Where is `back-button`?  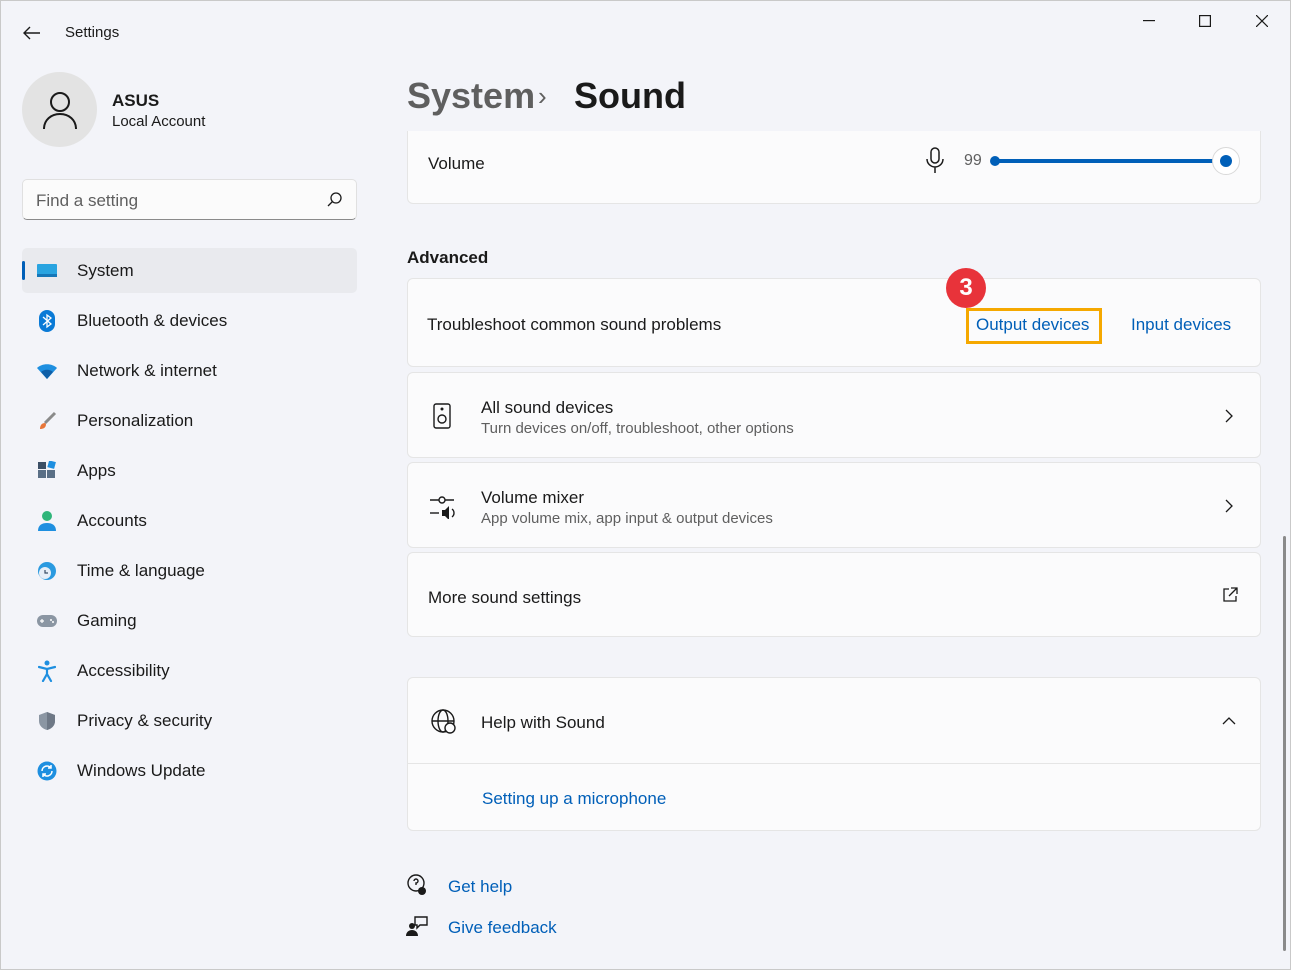 back-button is located at coordinates (32, 33).